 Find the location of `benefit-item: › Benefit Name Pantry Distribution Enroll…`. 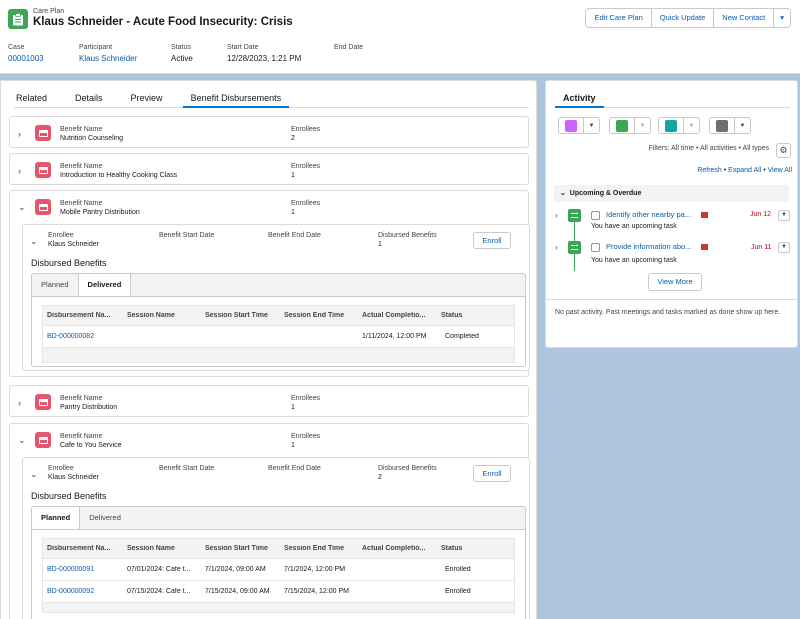

benefit-item: › Benefit Name Pantry Distribution Enroll… is located at coordinates (269, 401).